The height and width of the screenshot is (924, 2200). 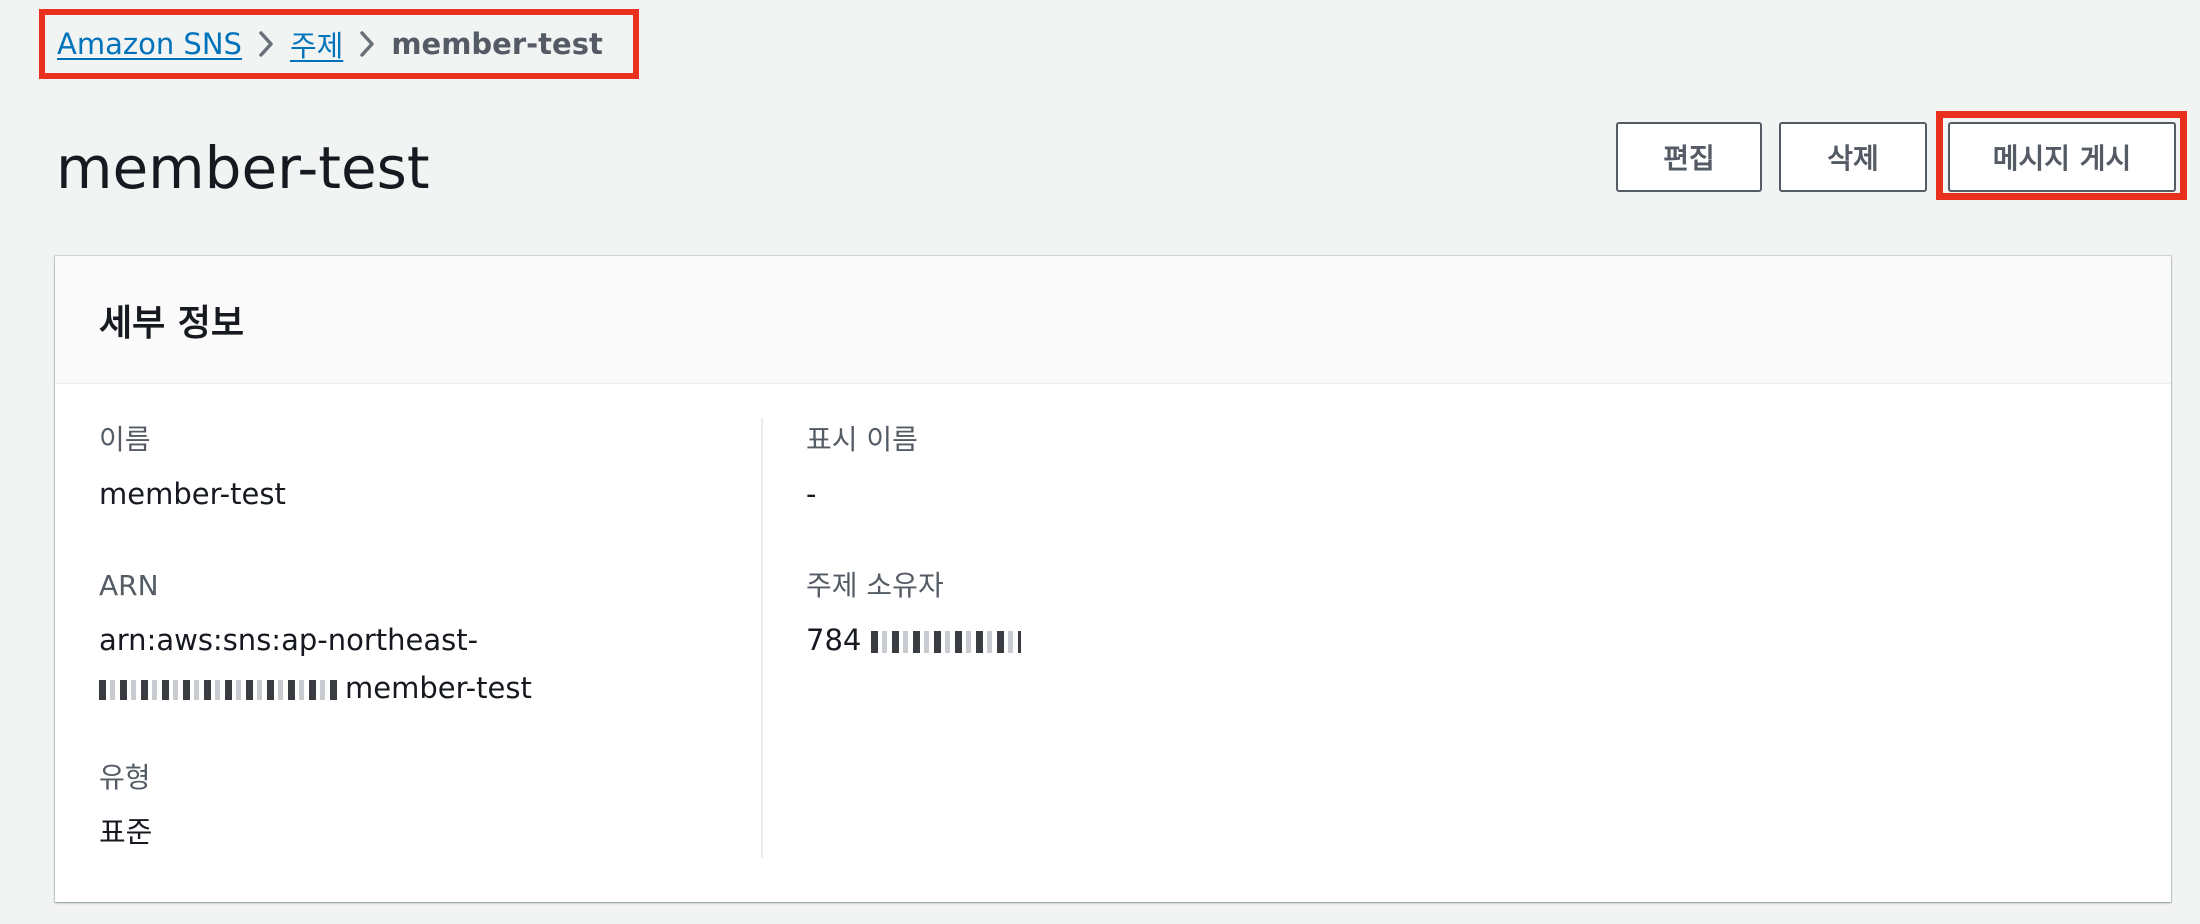 What do you see at coordinates (1116, 640) in the screenshot?
I see `topic-owner-value: 784` at bounding box center [1116, 640].